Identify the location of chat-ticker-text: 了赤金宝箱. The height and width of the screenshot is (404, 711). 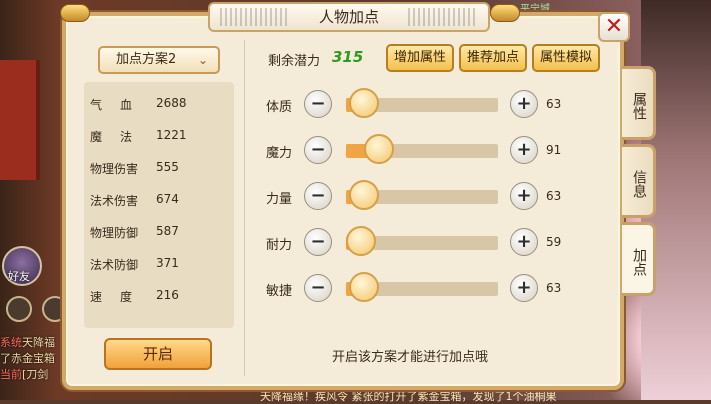
(27, 358).